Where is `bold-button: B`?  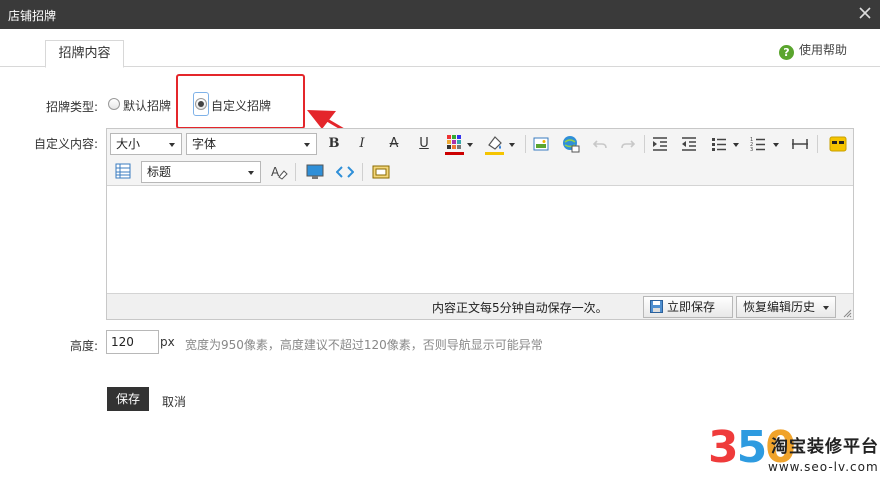 bold-button: B is located at coordinates (334, 144).